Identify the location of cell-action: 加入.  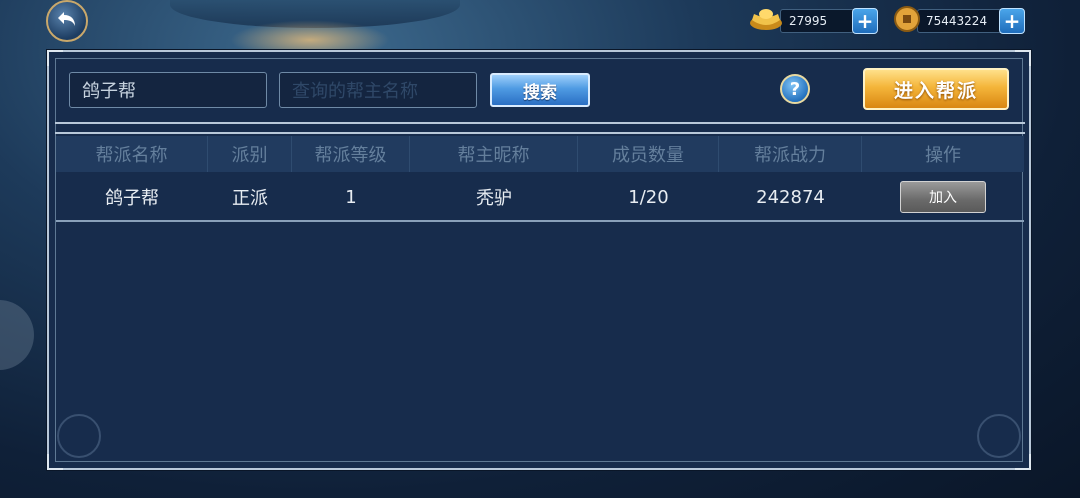
(943, 197).